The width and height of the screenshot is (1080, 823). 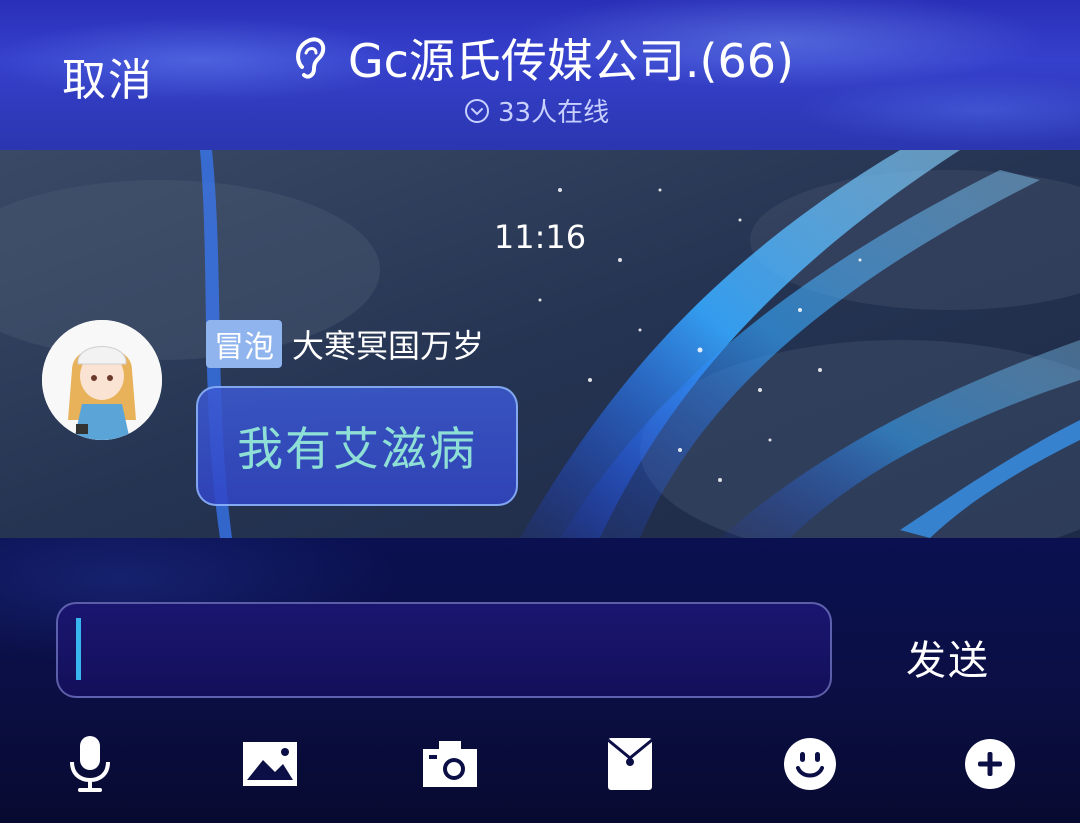 I want to click on anime-girl-avatar, so click(x=102, y=380).